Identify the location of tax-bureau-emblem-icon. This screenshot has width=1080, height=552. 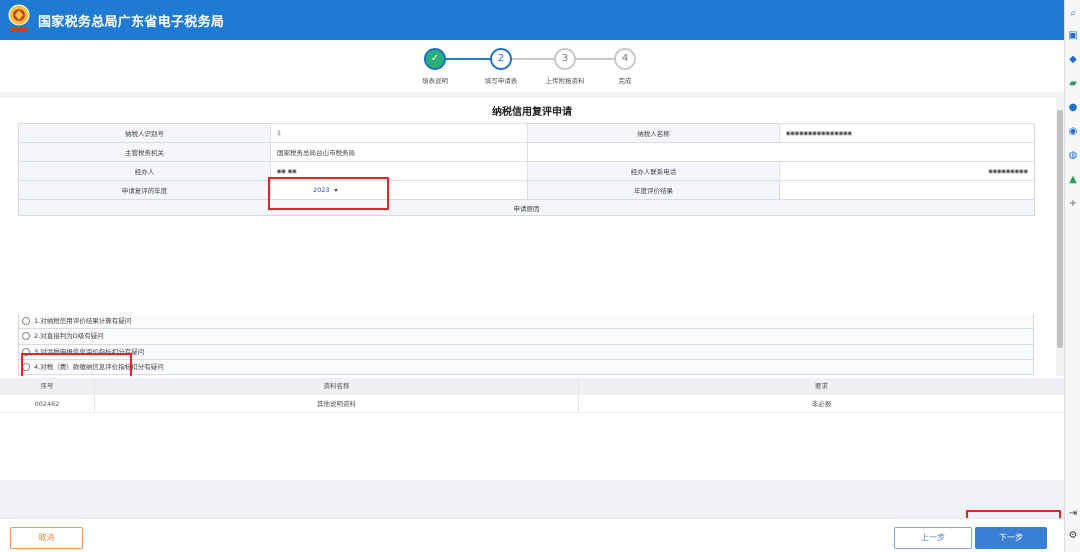
(19, 18).